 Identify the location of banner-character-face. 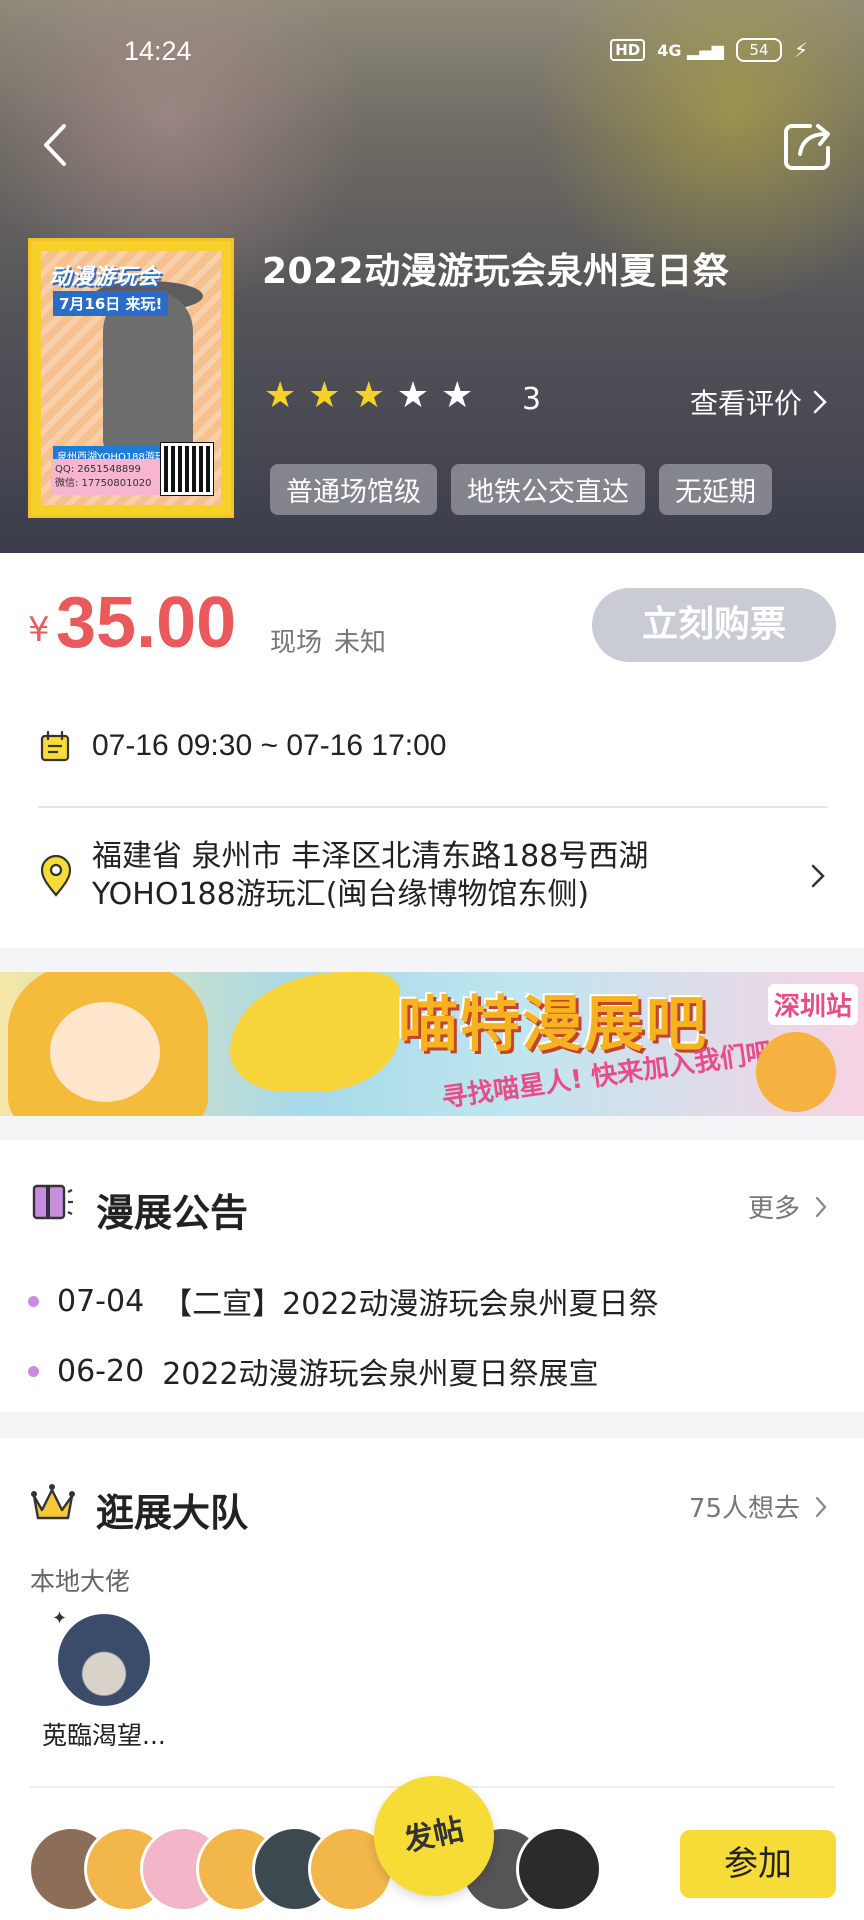
(105, 1052).